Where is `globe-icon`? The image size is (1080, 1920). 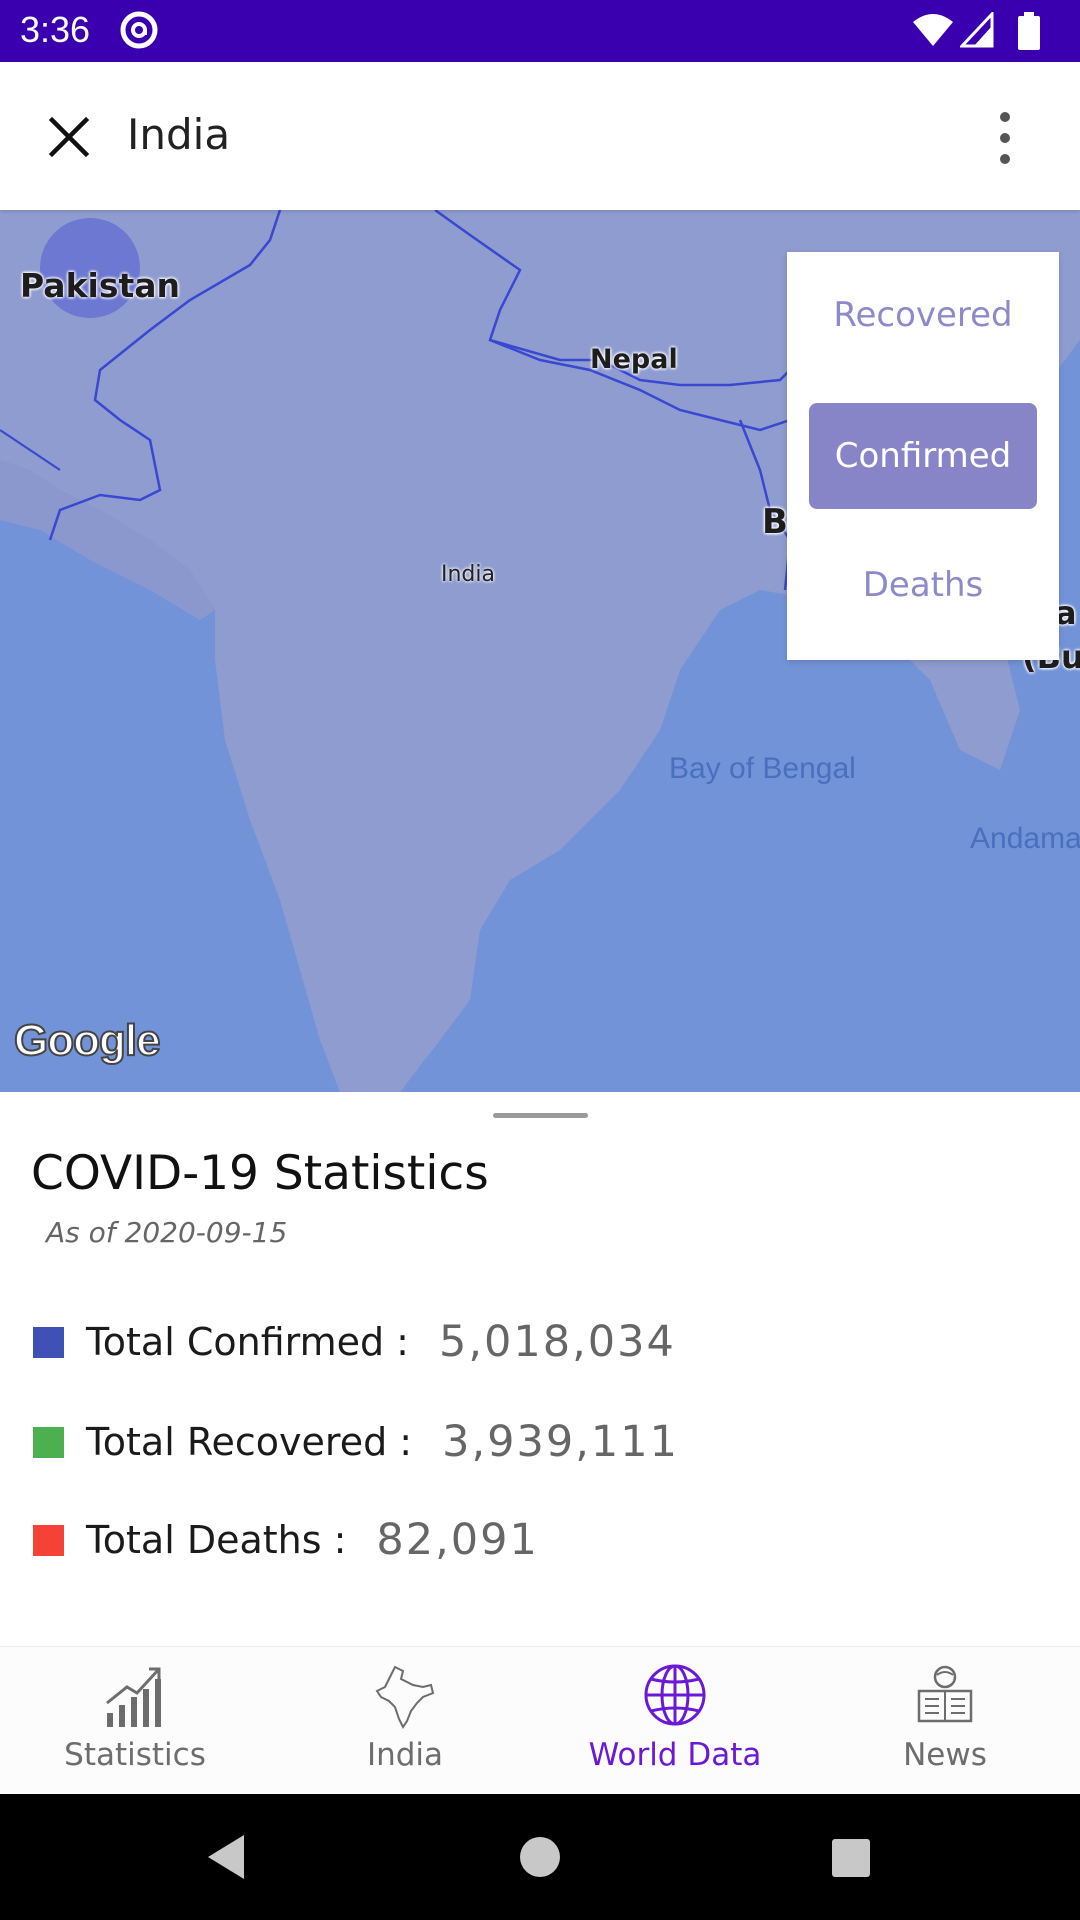
globe-icon is located at coordinates (675, 1695).